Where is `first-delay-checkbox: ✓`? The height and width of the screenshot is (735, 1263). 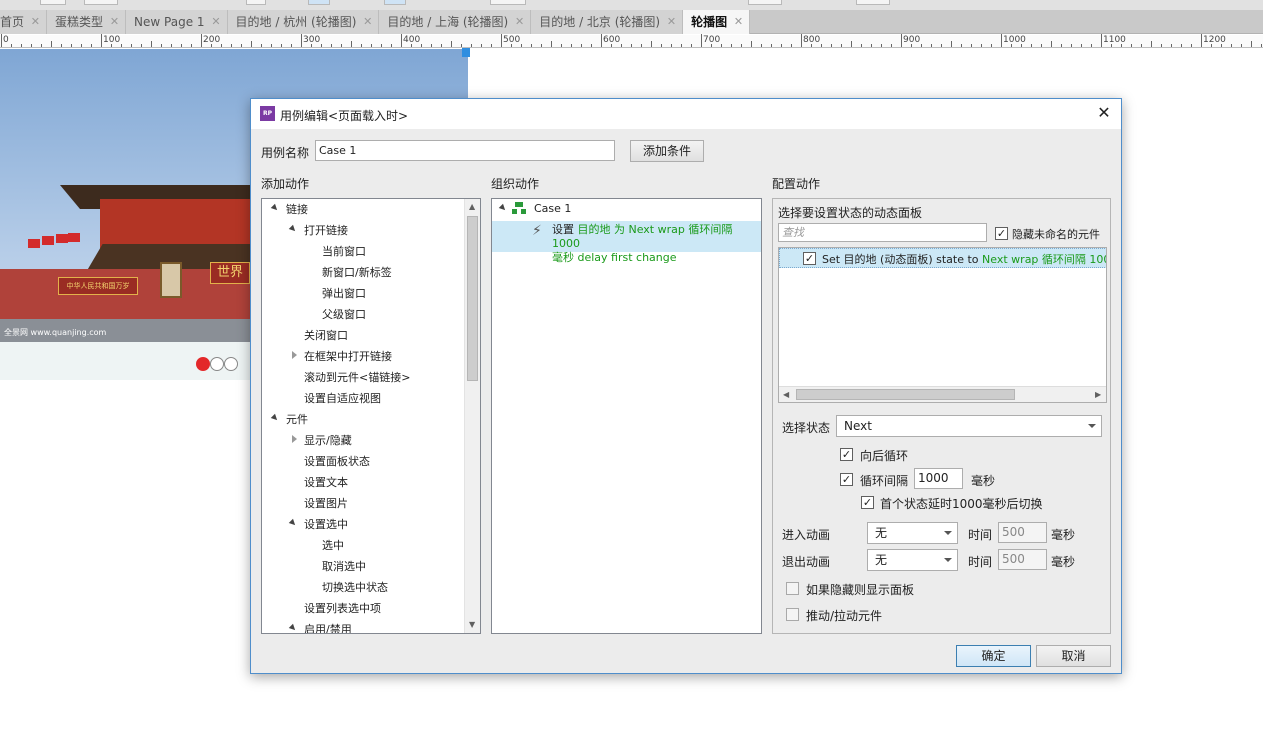 first-delay-checkbox: ✓ is located at coordinates (867, 502).